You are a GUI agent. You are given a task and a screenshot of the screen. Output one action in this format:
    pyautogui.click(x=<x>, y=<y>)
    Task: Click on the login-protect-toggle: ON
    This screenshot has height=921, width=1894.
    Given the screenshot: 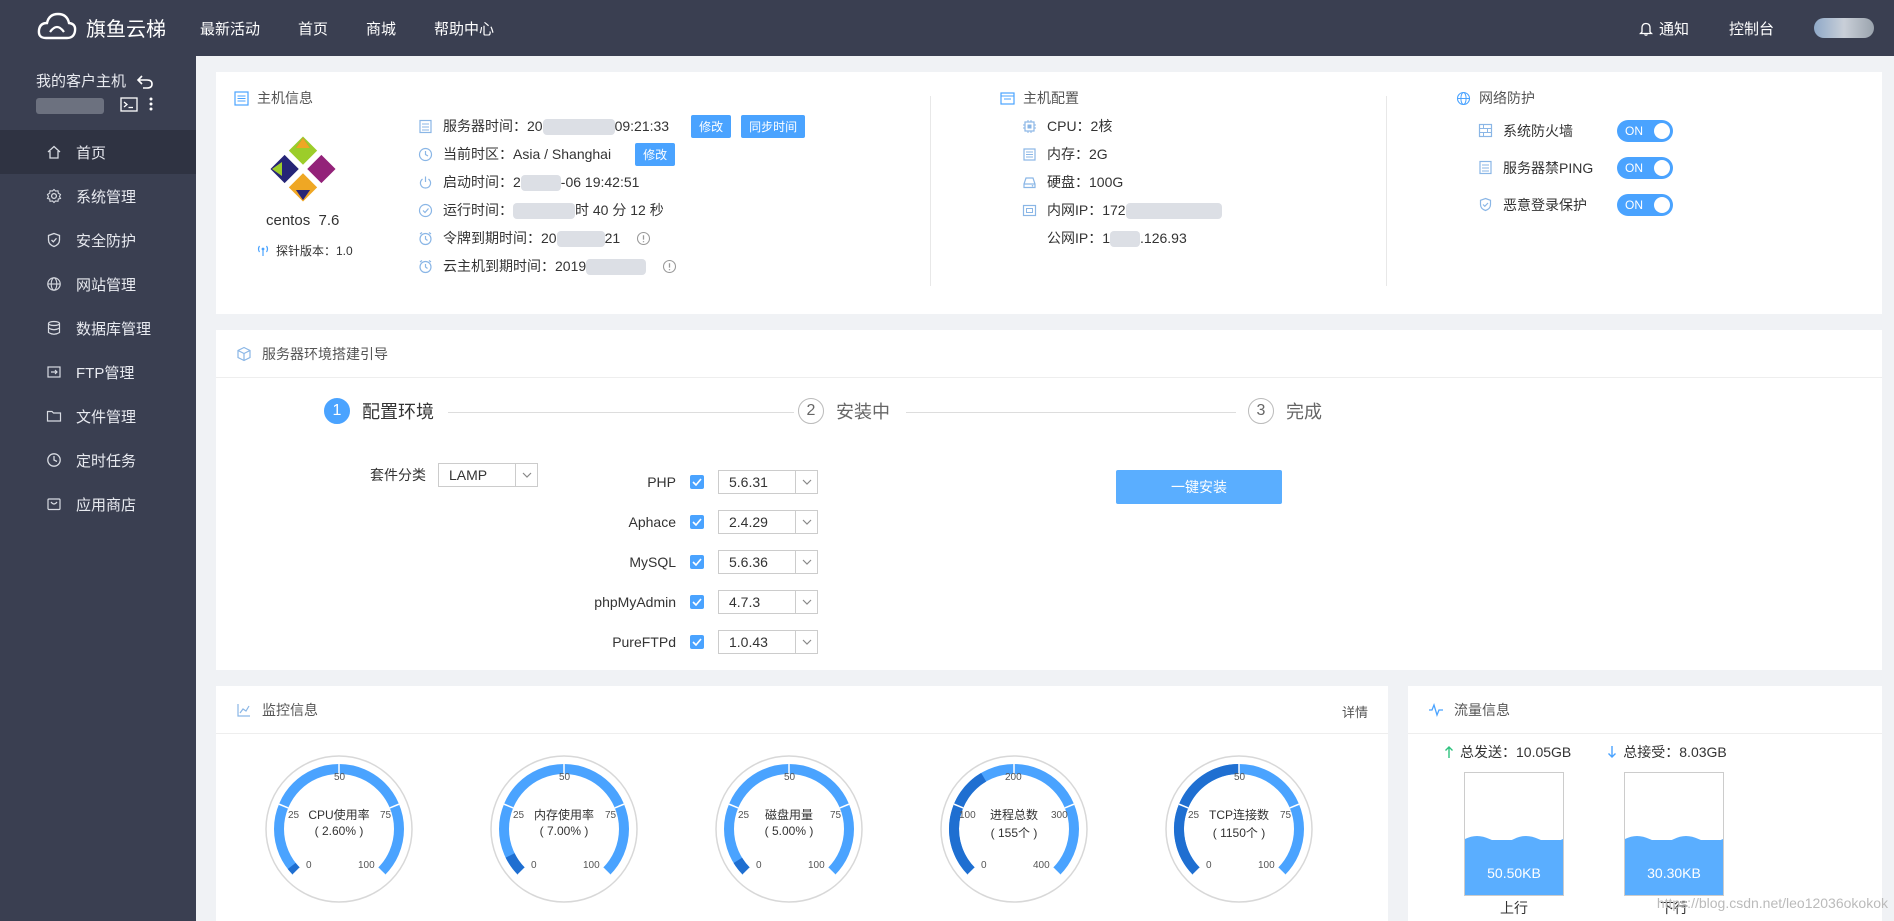 What is the action you would take?
    pyautogui.click(x=1645, y=204)
    